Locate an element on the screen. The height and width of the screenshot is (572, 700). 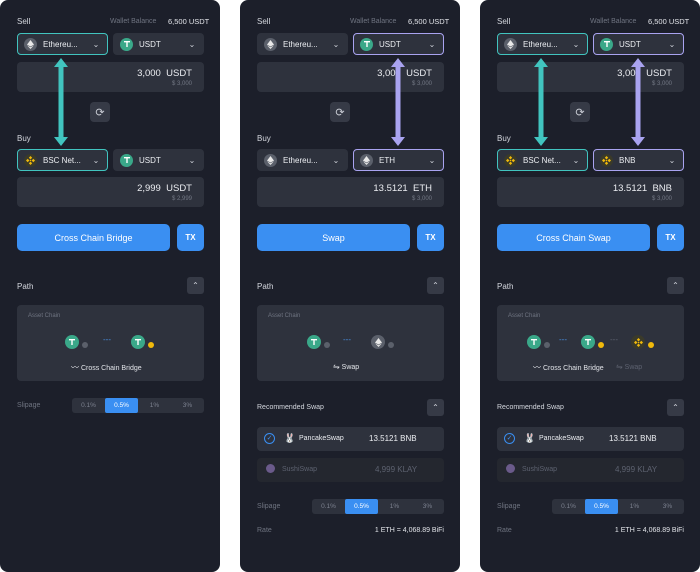
teal-double-arrow is located at coordinates (541, 102).